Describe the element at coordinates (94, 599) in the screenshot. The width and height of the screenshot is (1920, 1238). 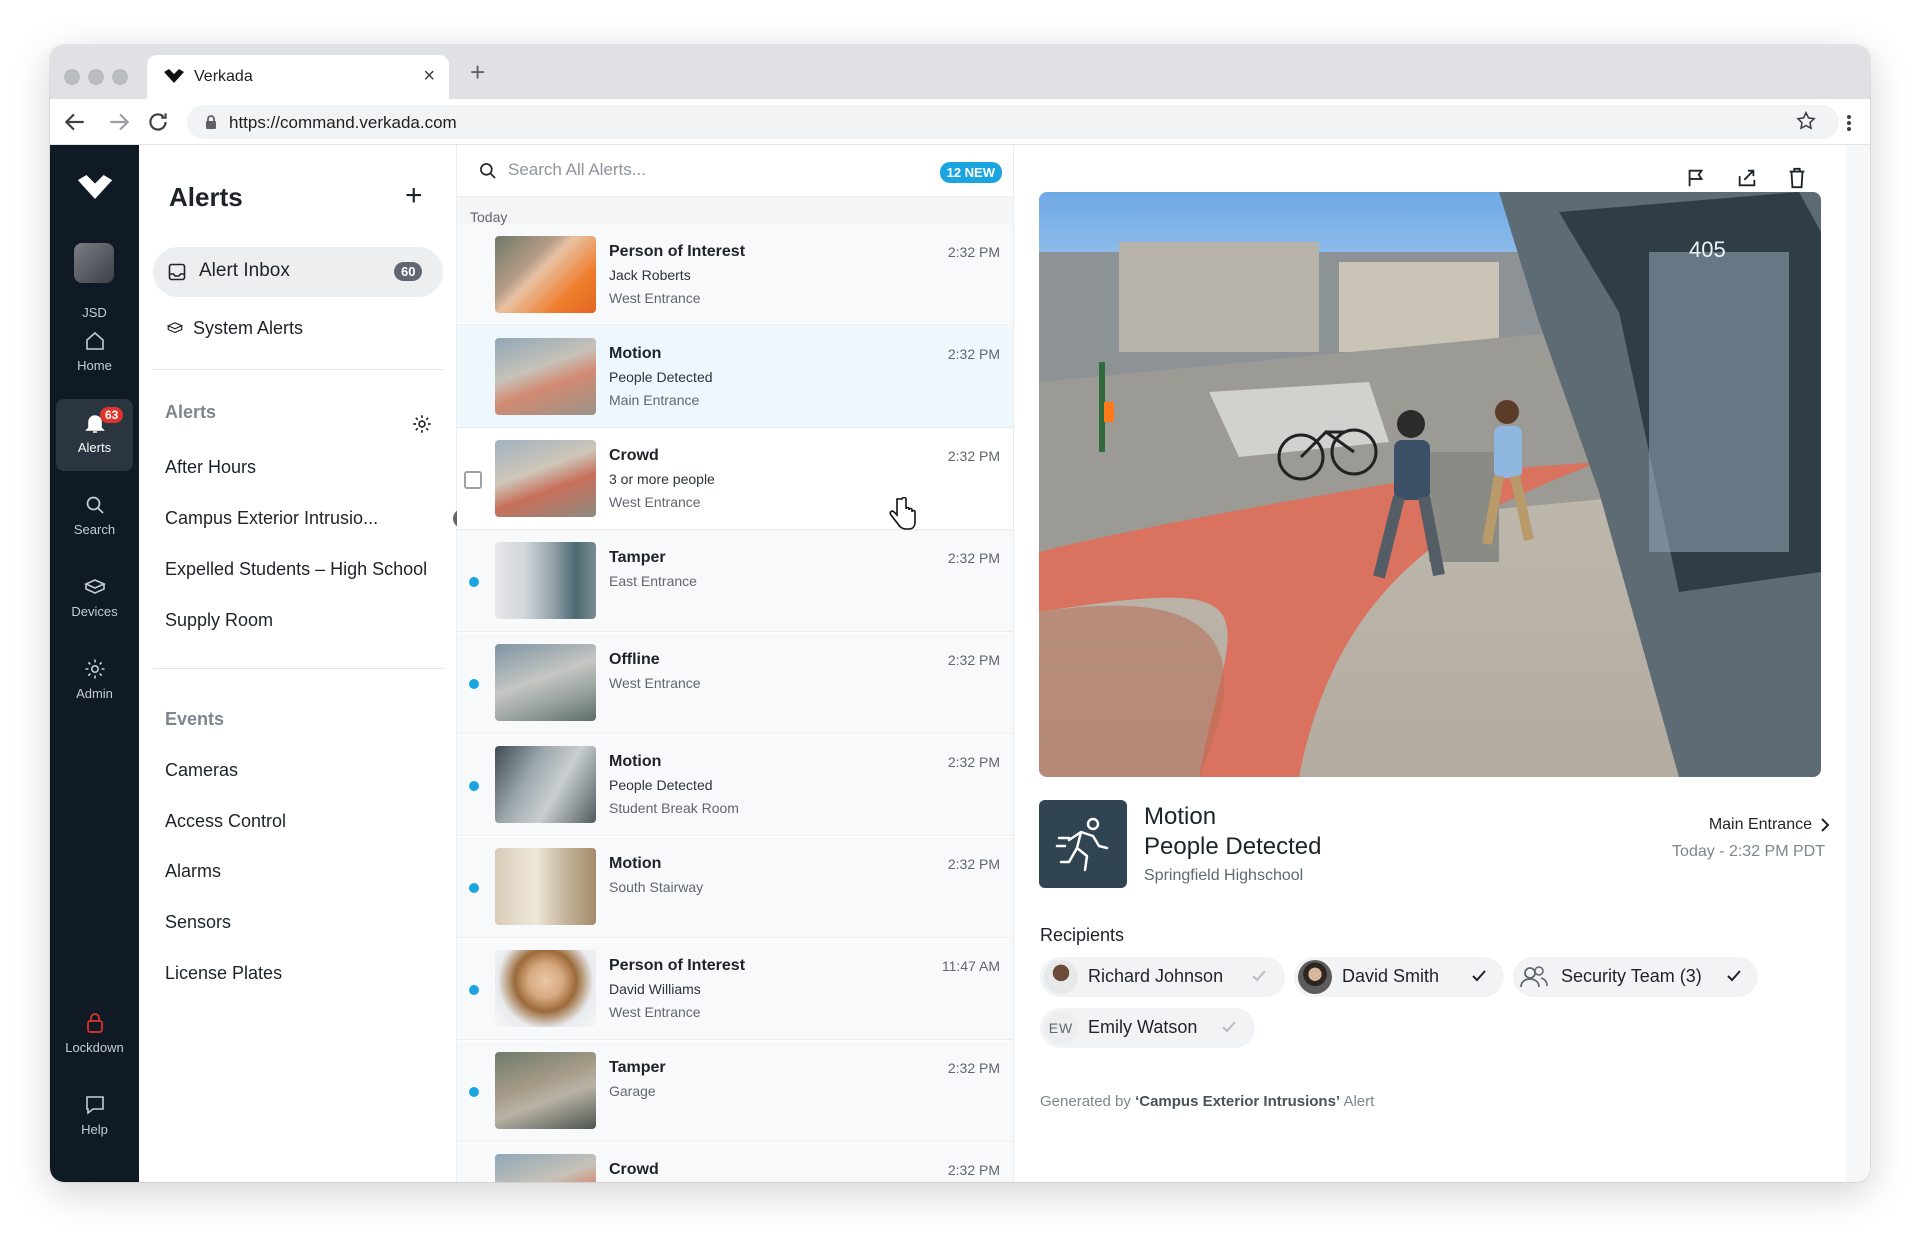
I see `rail-item-devices: Devices` at that location.